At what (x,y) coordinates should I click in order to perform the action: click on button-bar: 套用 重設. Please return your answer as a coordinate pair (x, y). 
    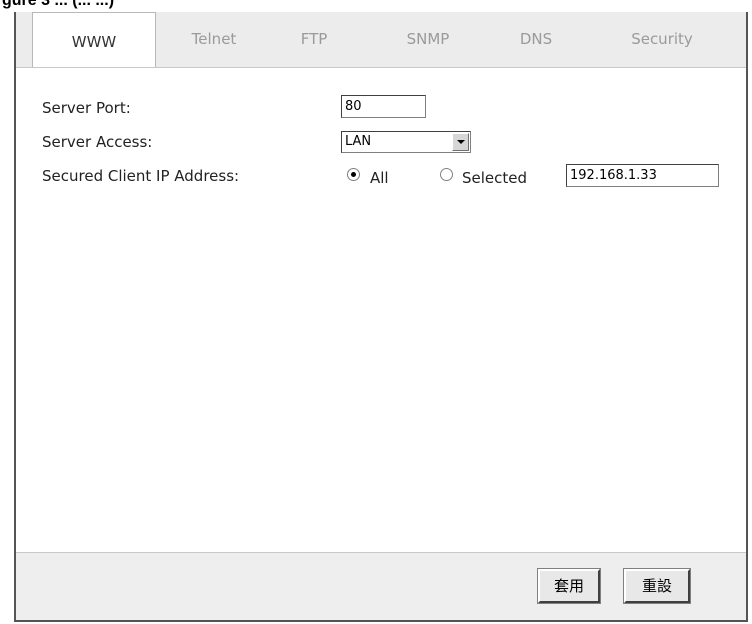
    Looking at the image, I should click on (381, 586).